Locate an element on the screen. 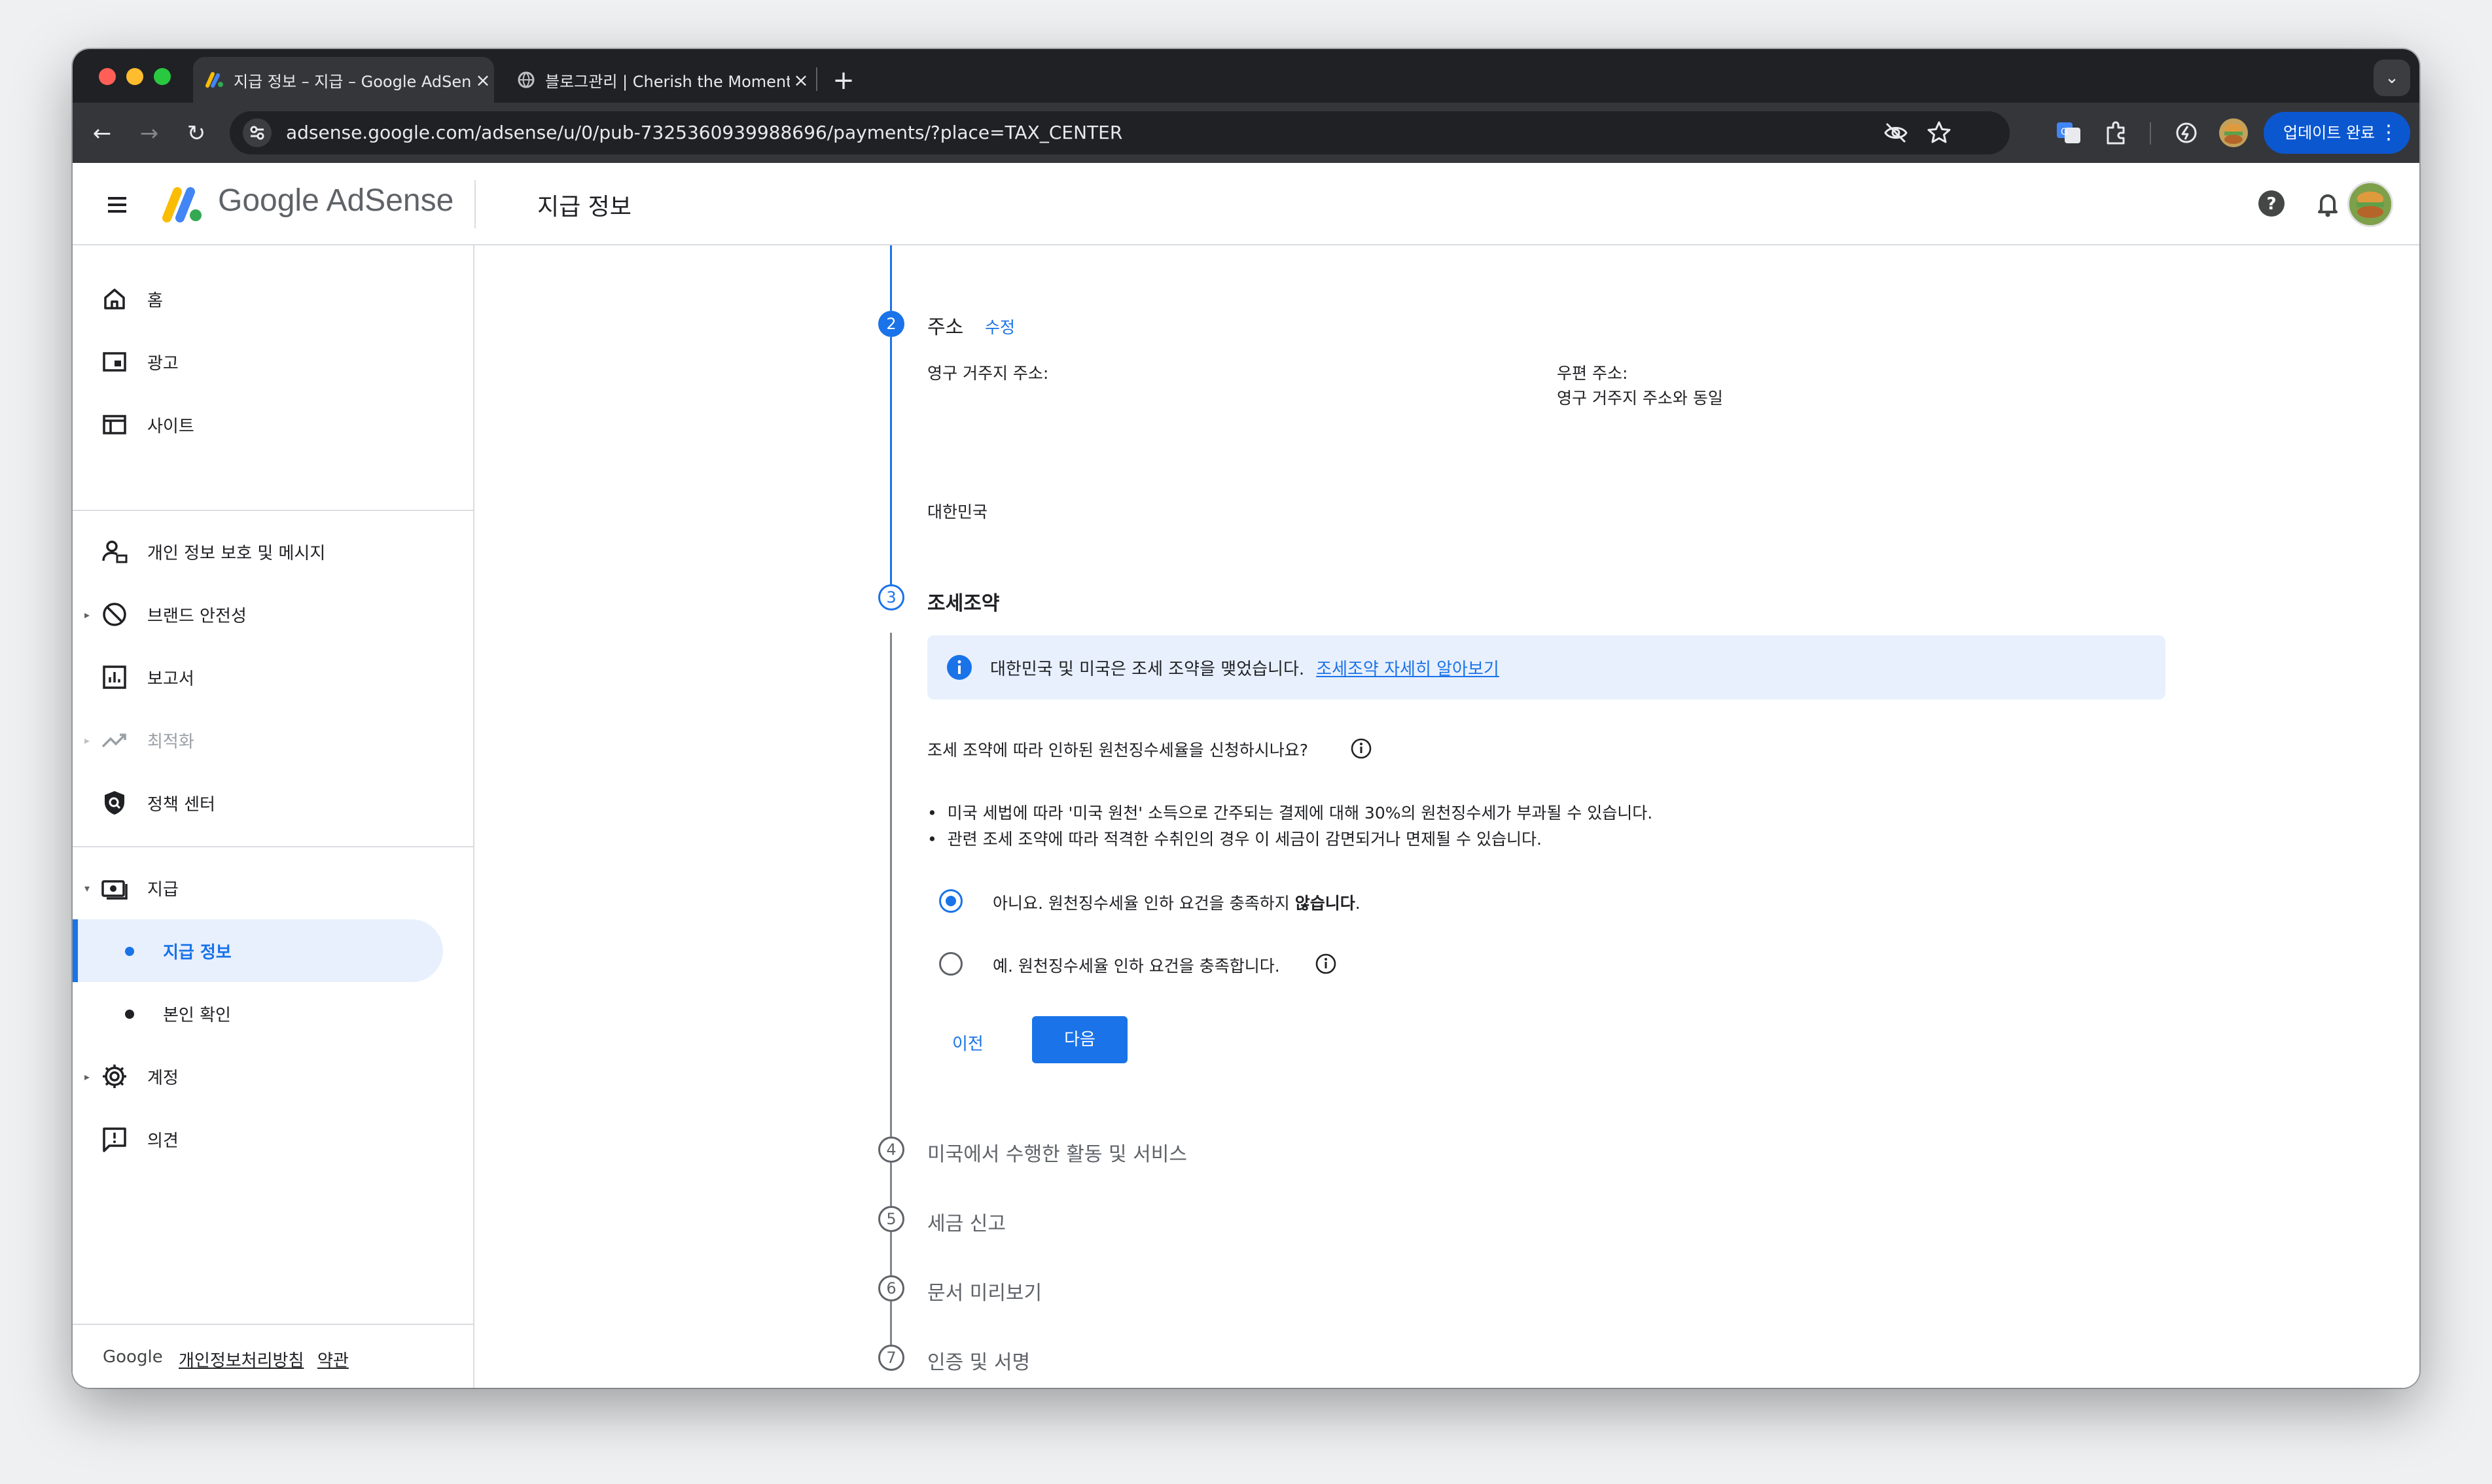  help-icon: ? is located at coordinates (2271, 203).